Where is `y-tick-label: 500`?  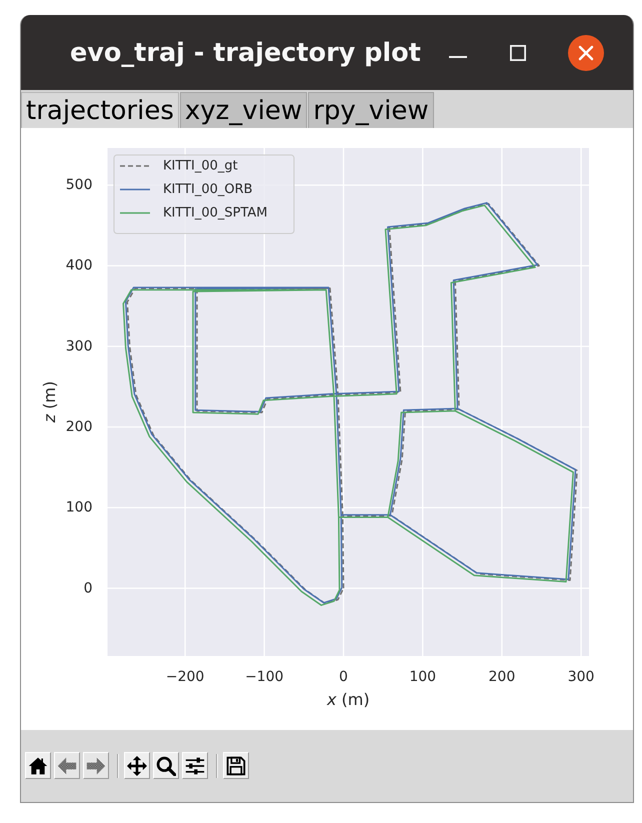
y-tick-label: 500 is located at coordinates (79, 185).